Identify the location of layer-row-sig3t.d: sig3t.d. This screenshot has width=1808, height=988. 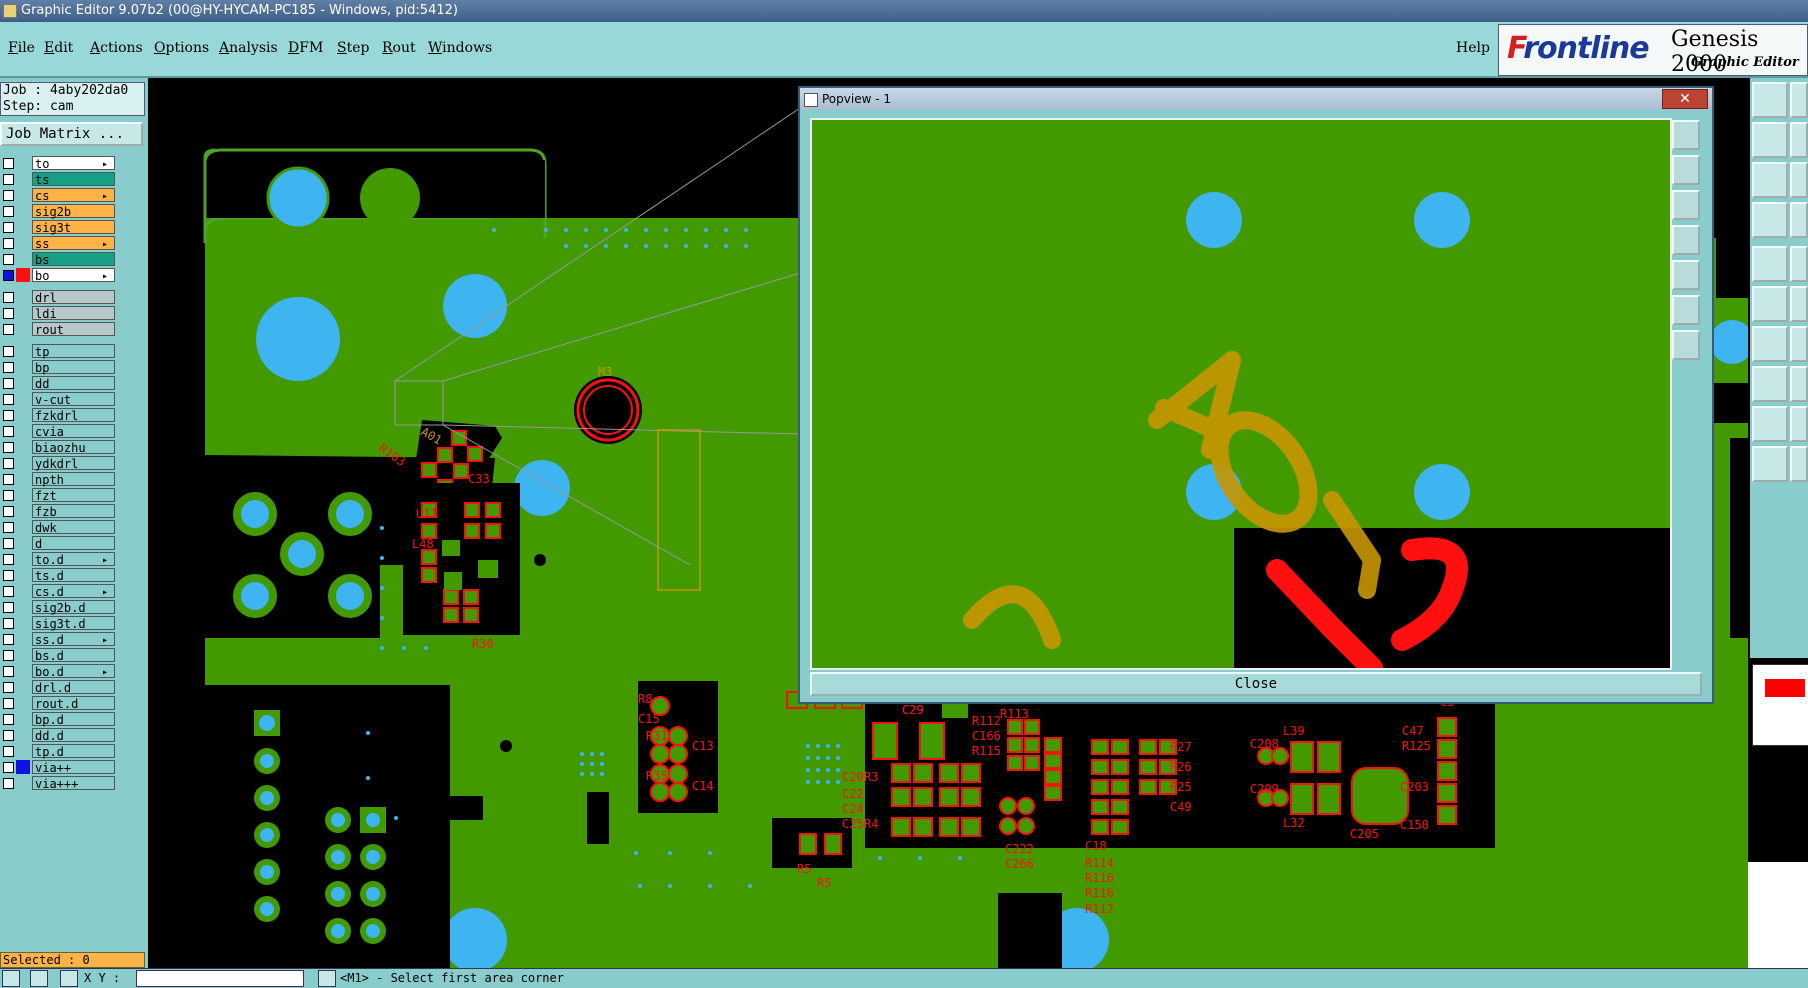
(59, 623).